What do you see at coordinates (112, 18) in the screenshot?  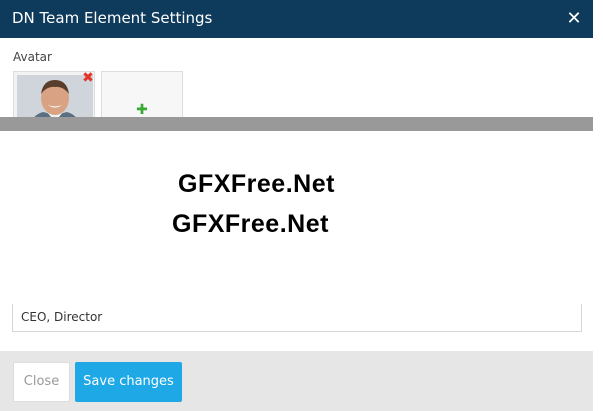 I see `dialog-title: DN Team Element Settings` at bounding box center [112, 18].